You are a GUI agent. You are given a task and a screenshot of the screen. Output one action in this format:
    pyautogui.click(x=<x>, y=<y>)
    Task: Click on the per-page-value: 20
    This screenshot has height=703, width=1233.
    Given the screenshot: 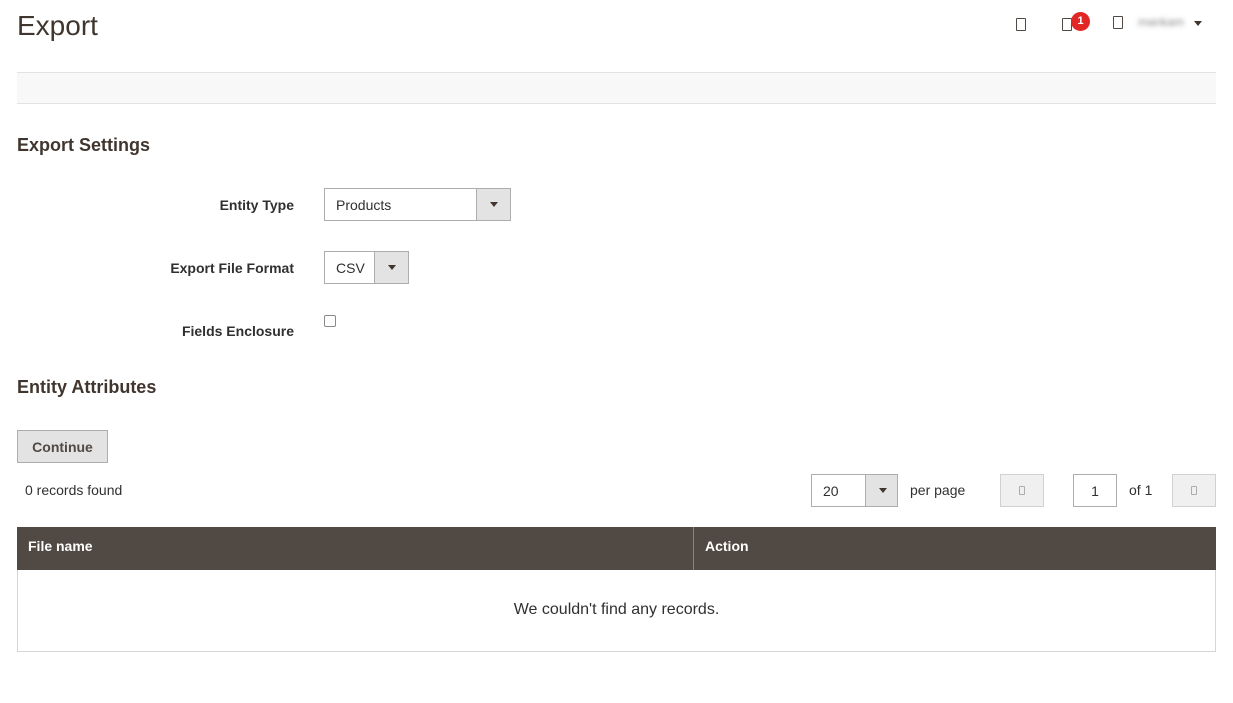 What is the action you would take?
    pyautogui.click(x=831, y=491)
    